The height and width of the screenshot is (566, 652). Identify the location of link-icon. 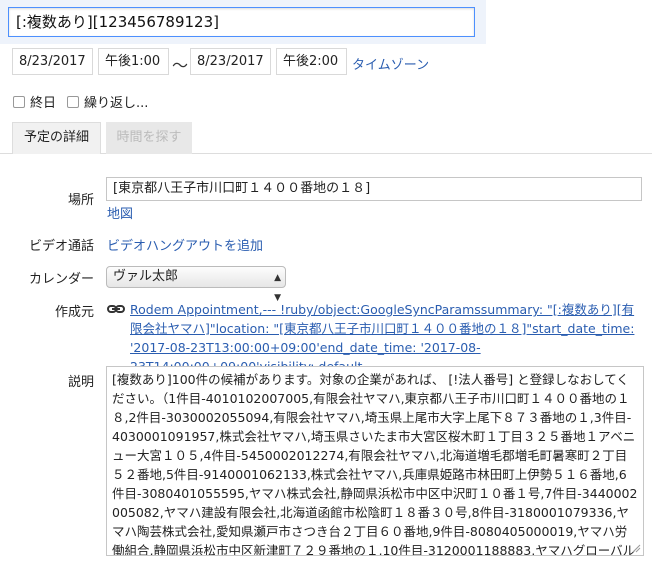
(116, 309).